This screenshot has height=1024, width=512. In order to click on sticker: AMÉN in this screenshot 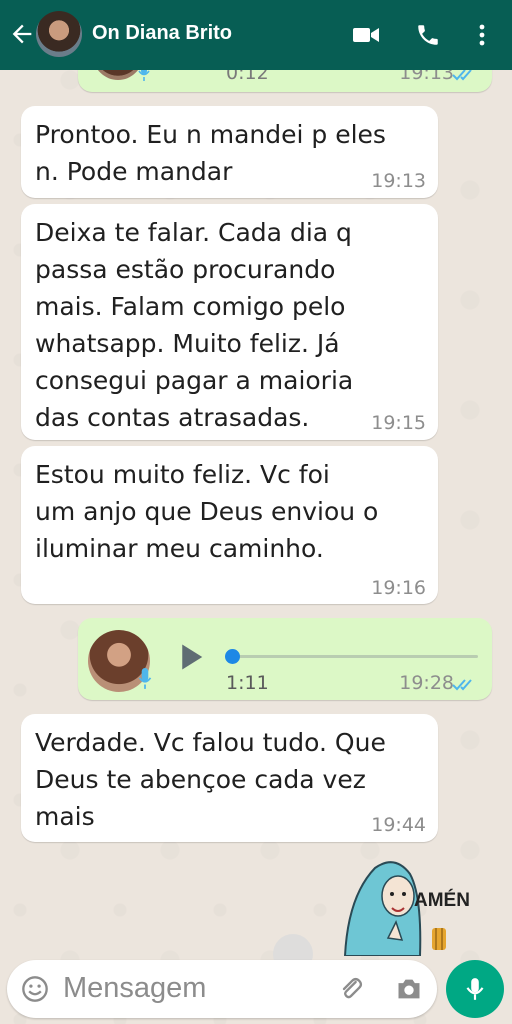, I will do `click(410, 906)`.